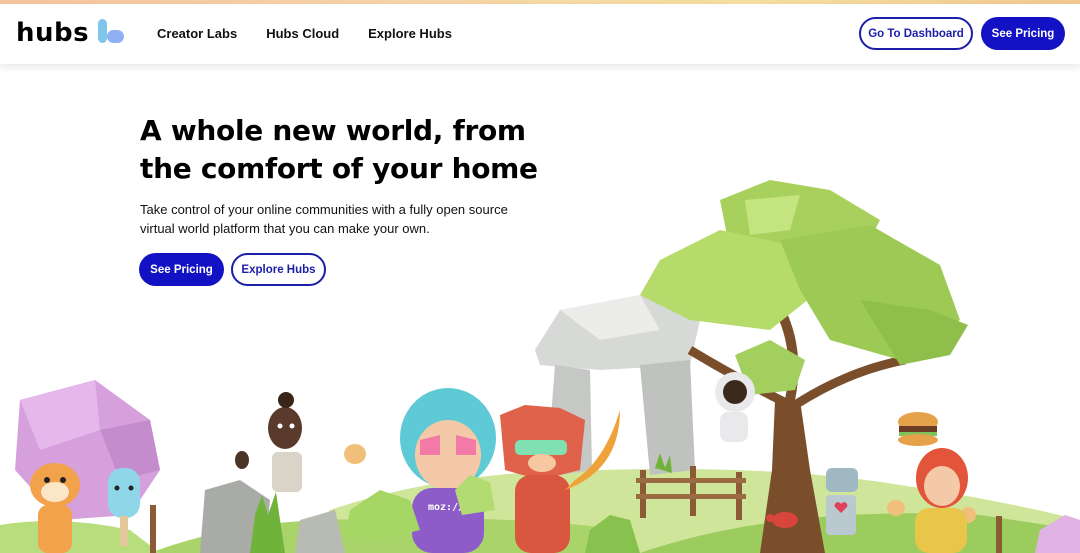  I want to click on main-nav: Creator Labs Hubs Cloud Explore Hubs, so click(304, 33).